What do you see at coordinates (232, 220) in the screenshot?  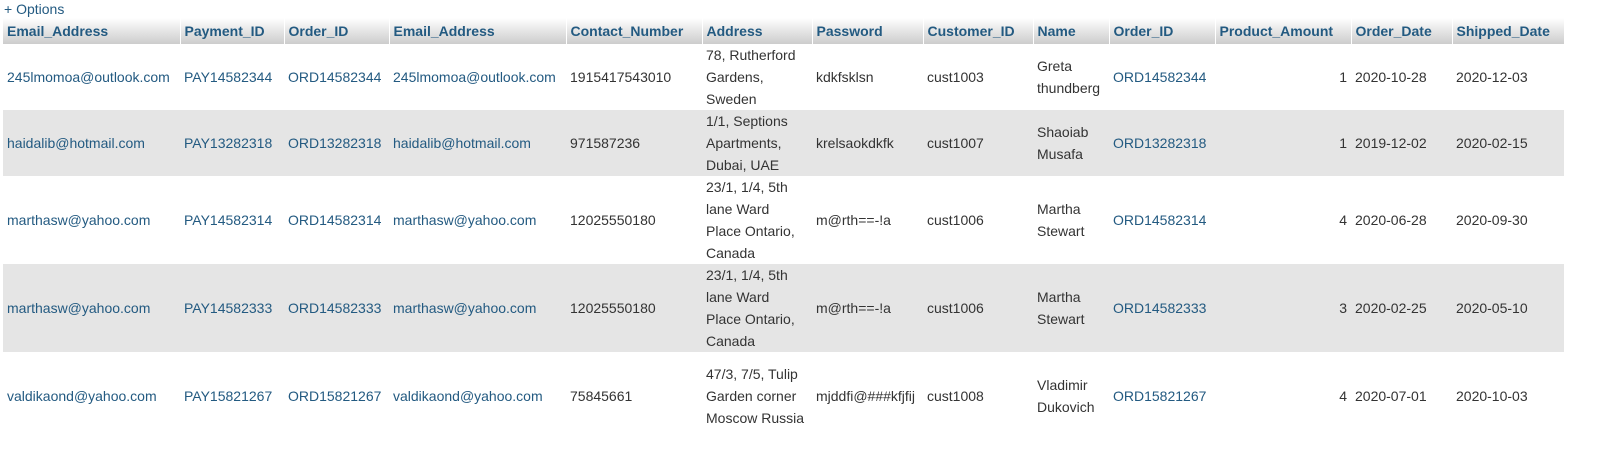 I see `payment-id-cell: PAY14582314` at bounding box center [232, 220].